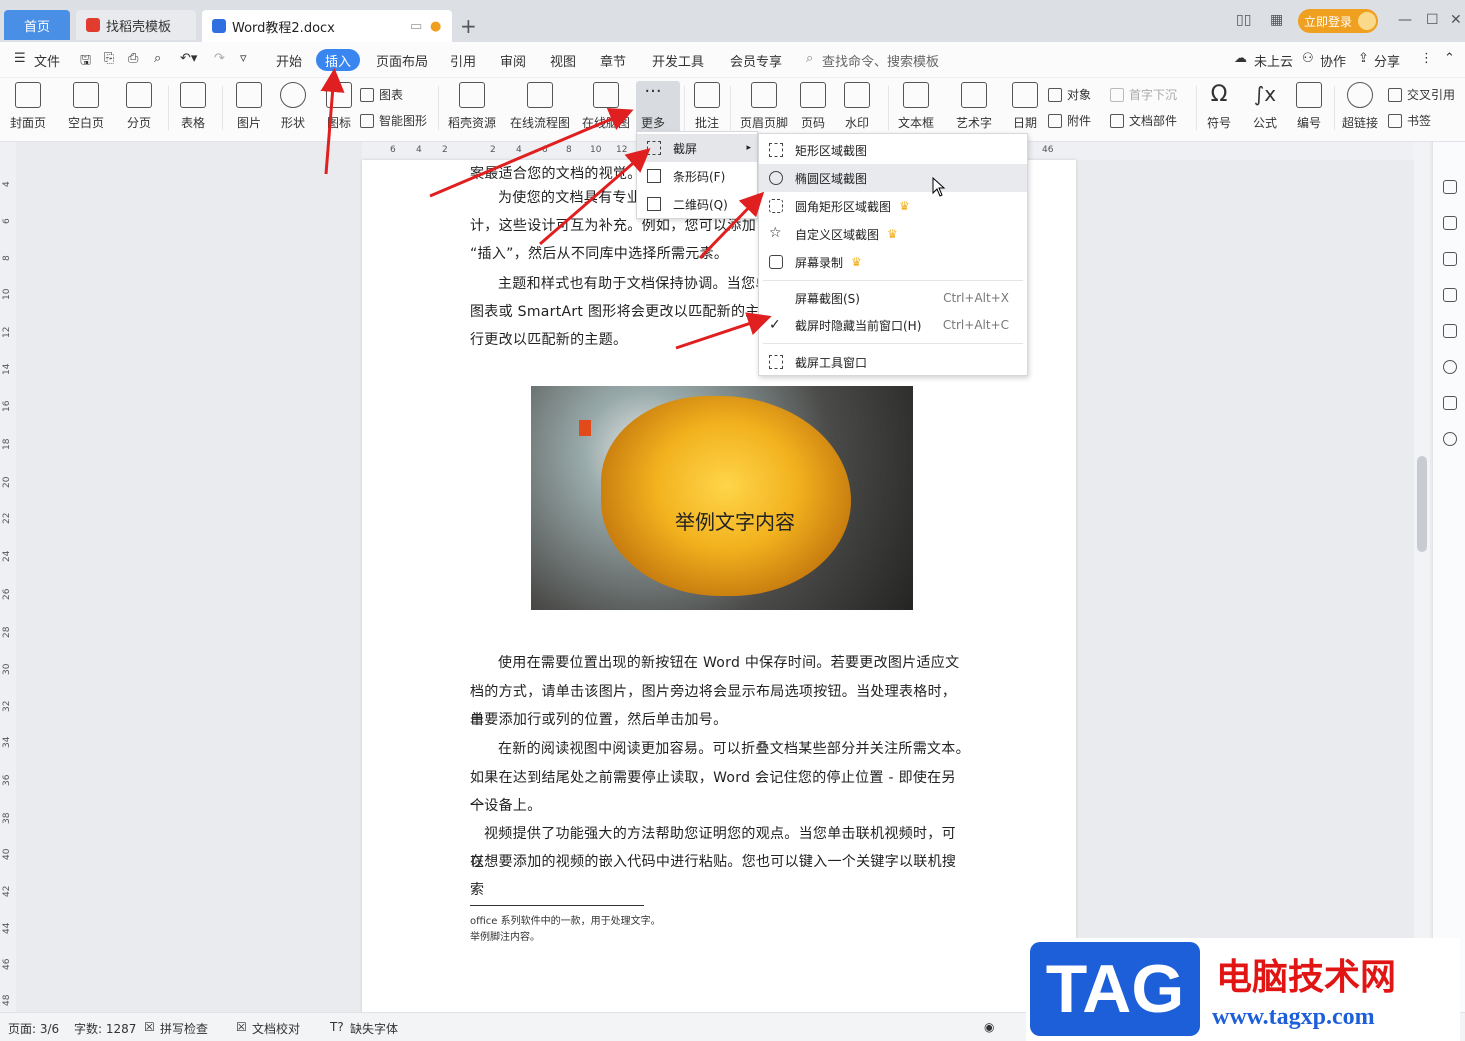  What do you see at coordinates (249, 106) in the screenshot?
I see `picture-button: 图片` at bounding box center [249, 106].